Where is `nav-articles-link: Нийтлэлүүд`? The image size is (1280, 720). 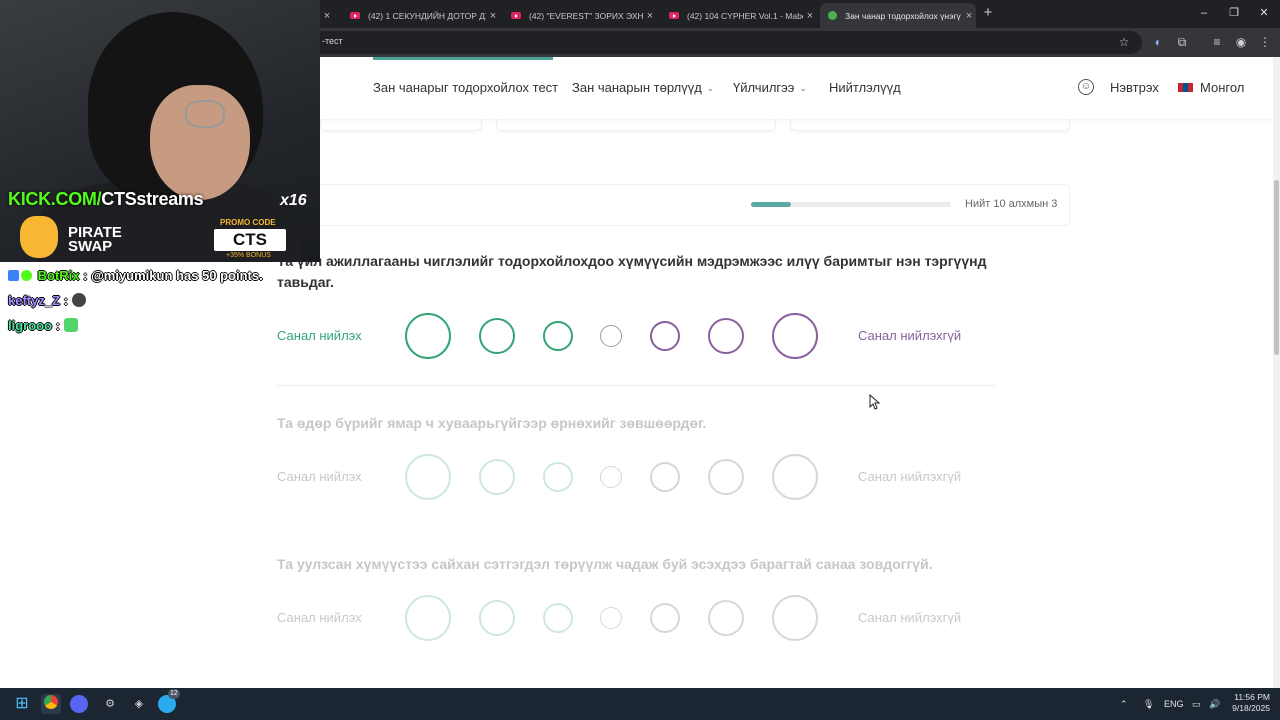 nav-articles-link: Нийтлэлүүд is located at coordinates (865, 87).